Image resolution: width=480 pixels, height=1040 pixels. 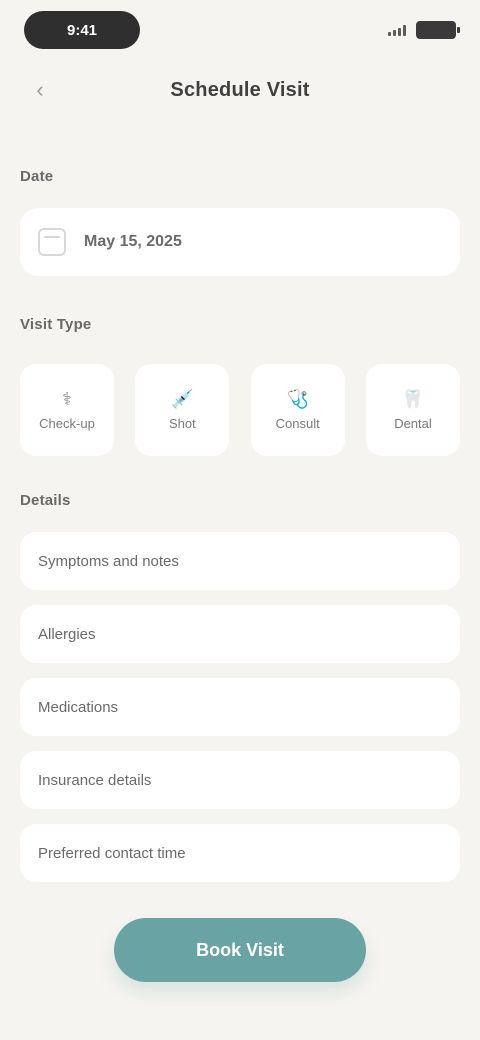 I want to click on visit-option-label: Consult, so click(x=297, y=423).